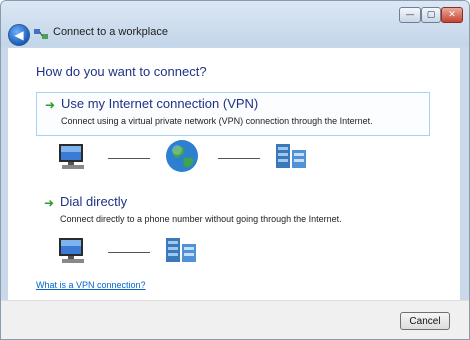 Image resolution: width=470 pixels, height=340 pixels. I want to click on vpn-diagram, so click(234, 158).